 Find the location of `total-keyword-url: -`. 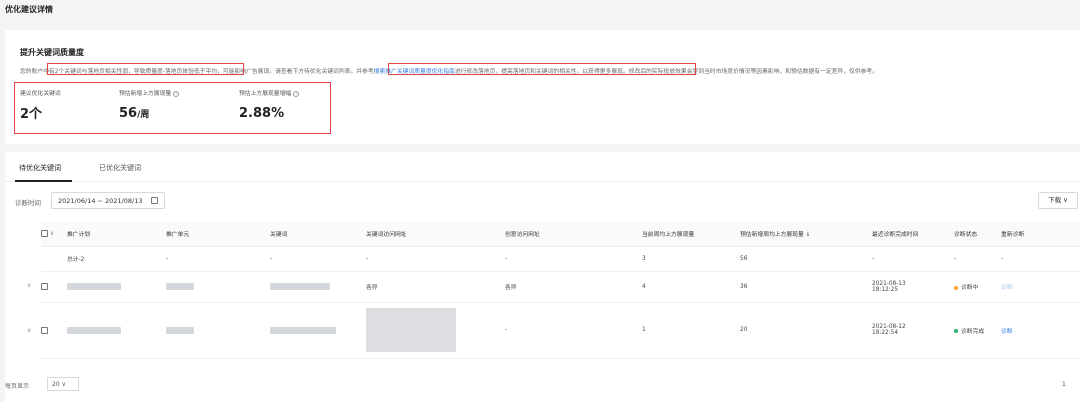

total-keyword-url: - is located at coordinates (435, 259).